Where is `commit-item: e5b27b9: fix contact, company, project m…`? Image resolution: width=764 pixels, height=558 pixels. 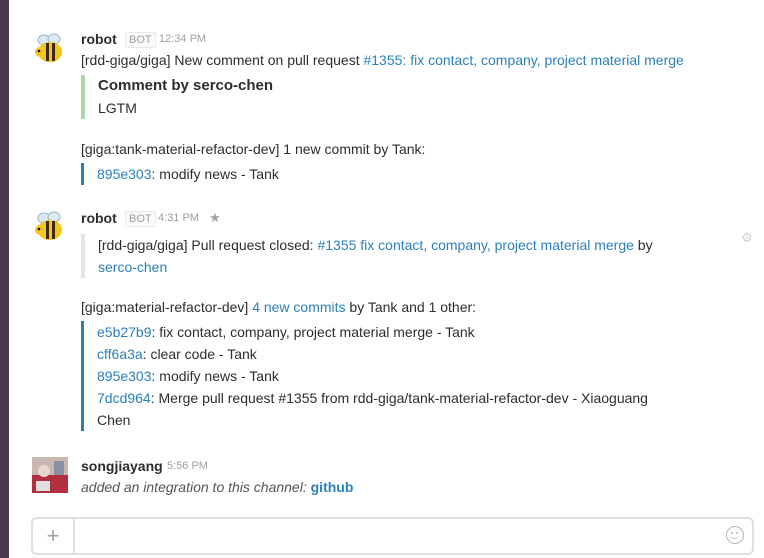 commit-item: e5b27b9: fix contact, company, project m… is located at coordinates (372, 332).